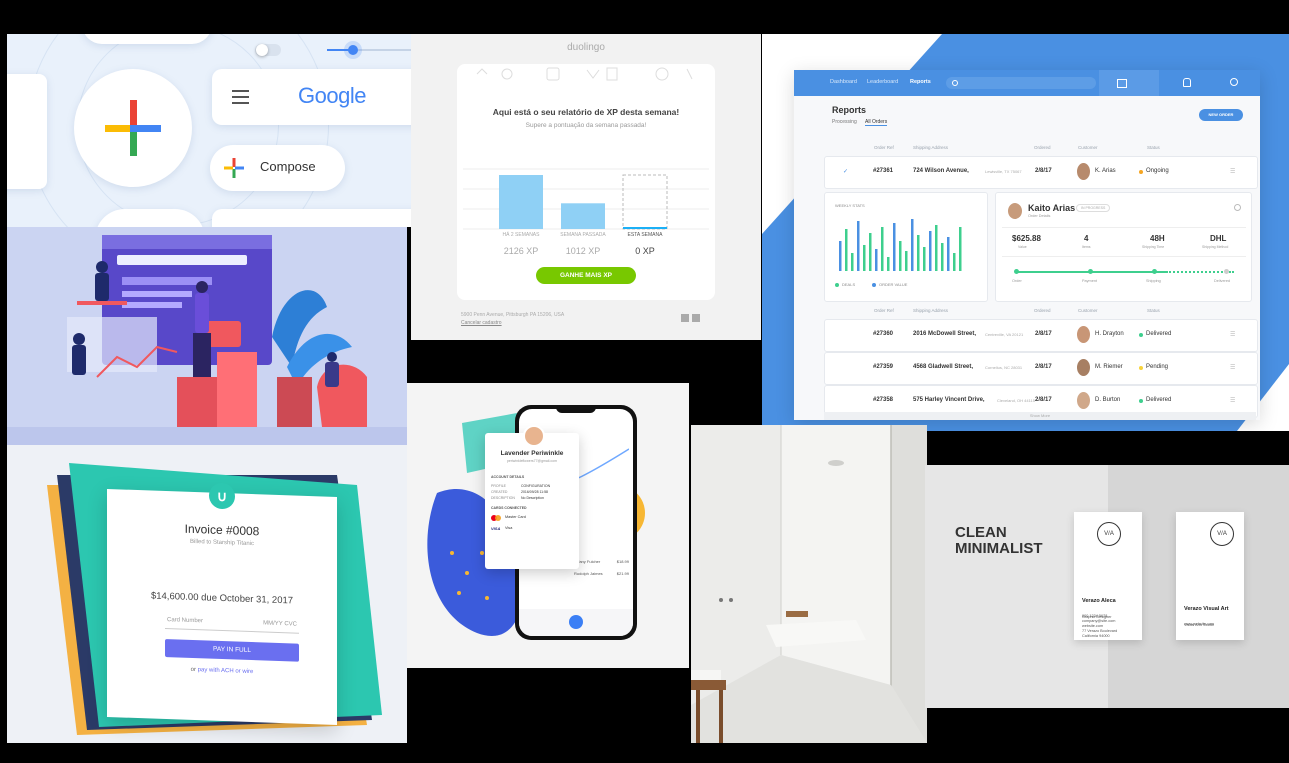  I want to click on nav-reports: Reports, so click(920, 82).